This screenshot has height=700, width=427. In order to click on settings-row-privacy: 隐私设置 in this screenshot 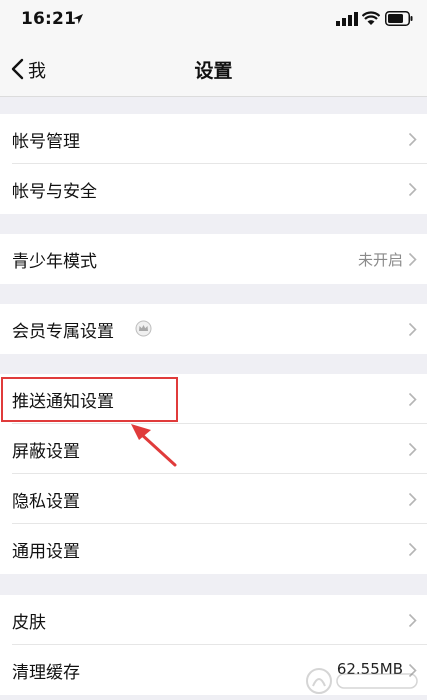, I will do `click(213, 499)`.